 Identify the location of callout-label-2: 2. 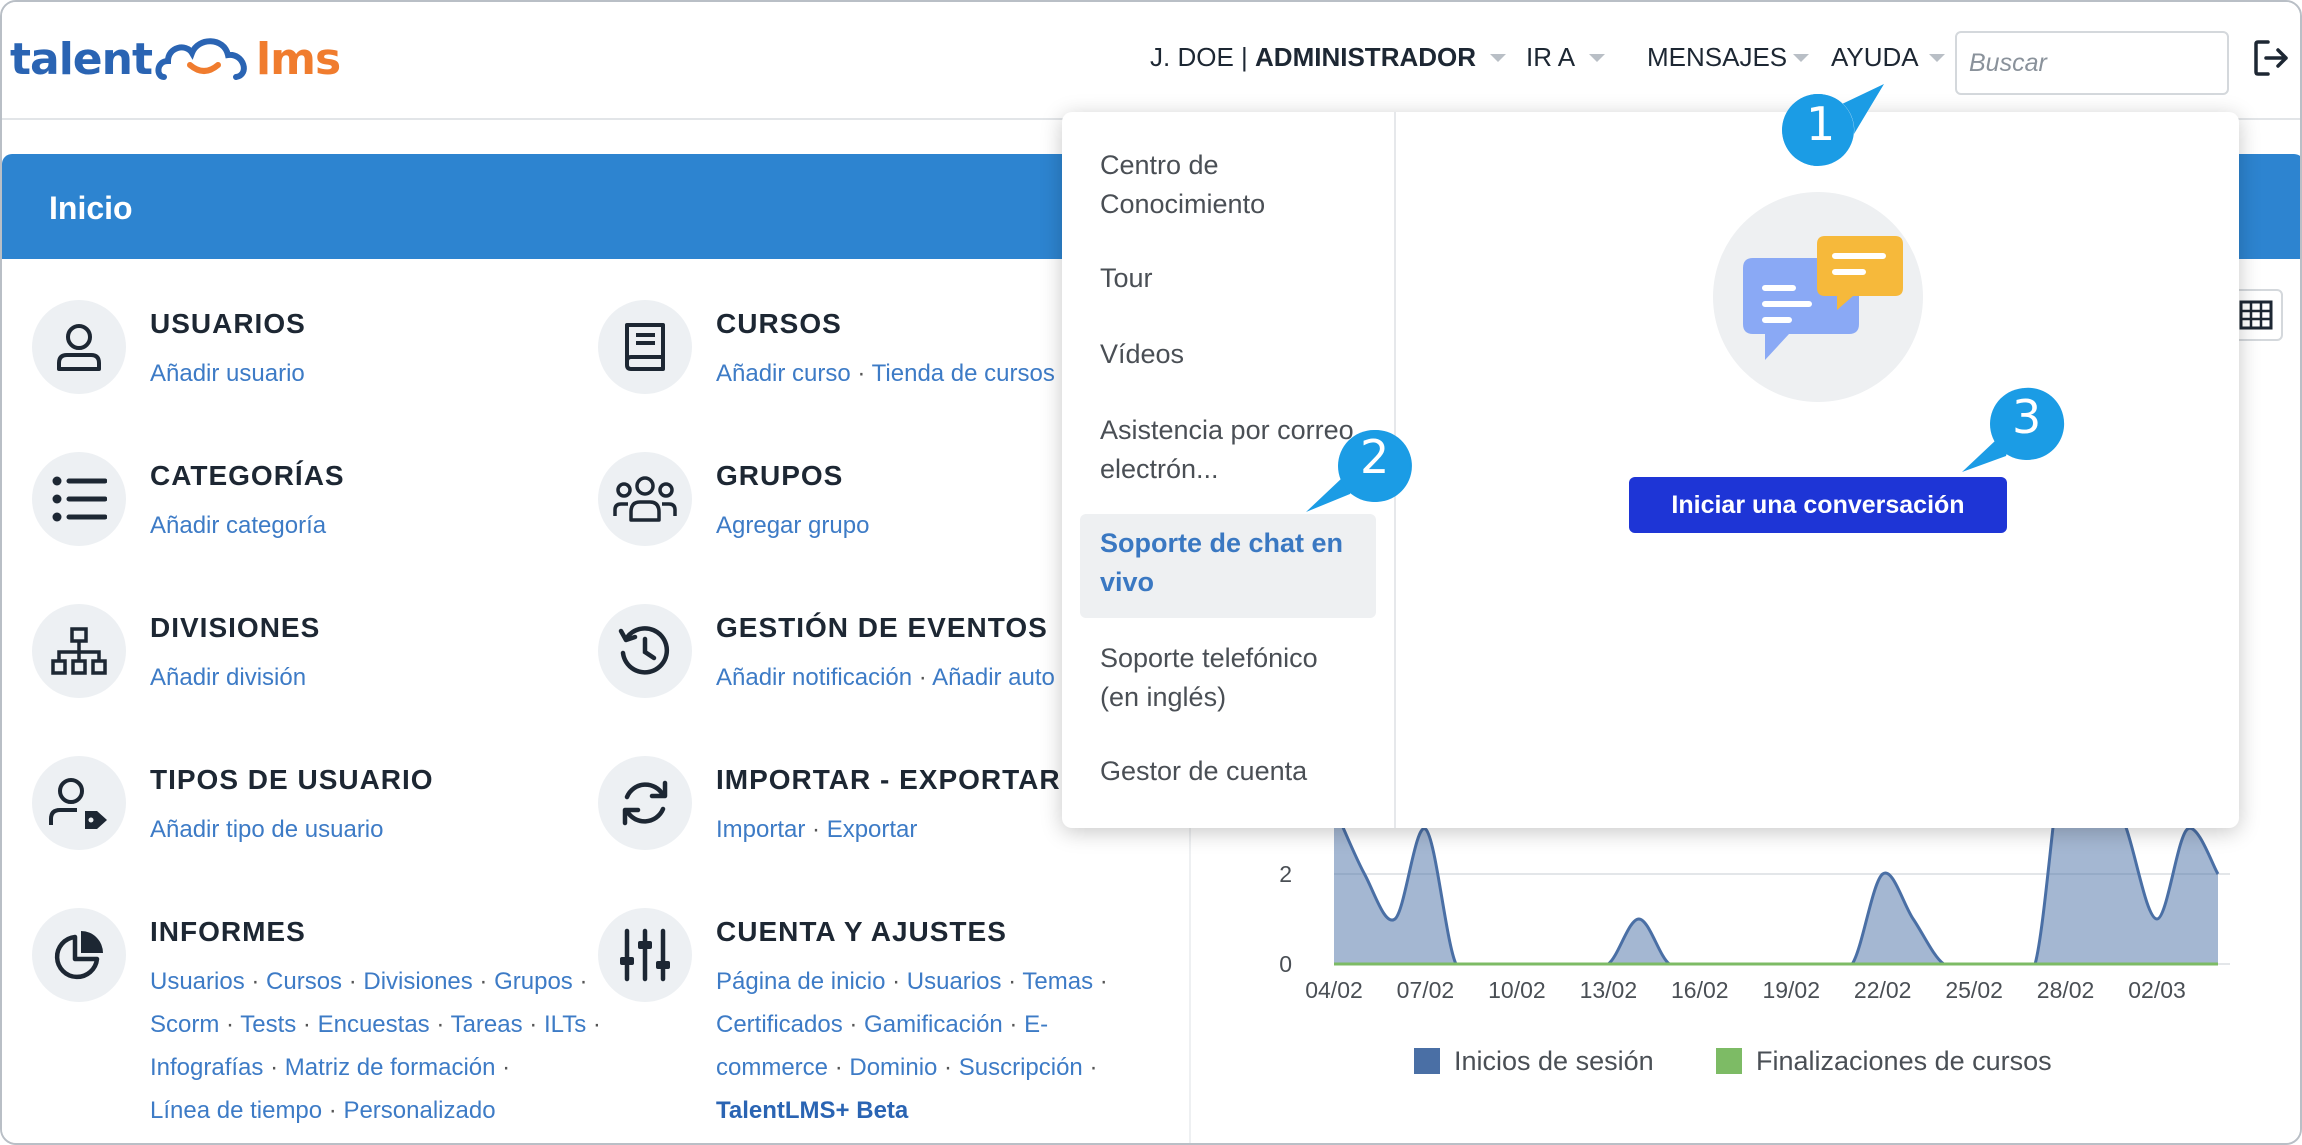
(1375, 457).